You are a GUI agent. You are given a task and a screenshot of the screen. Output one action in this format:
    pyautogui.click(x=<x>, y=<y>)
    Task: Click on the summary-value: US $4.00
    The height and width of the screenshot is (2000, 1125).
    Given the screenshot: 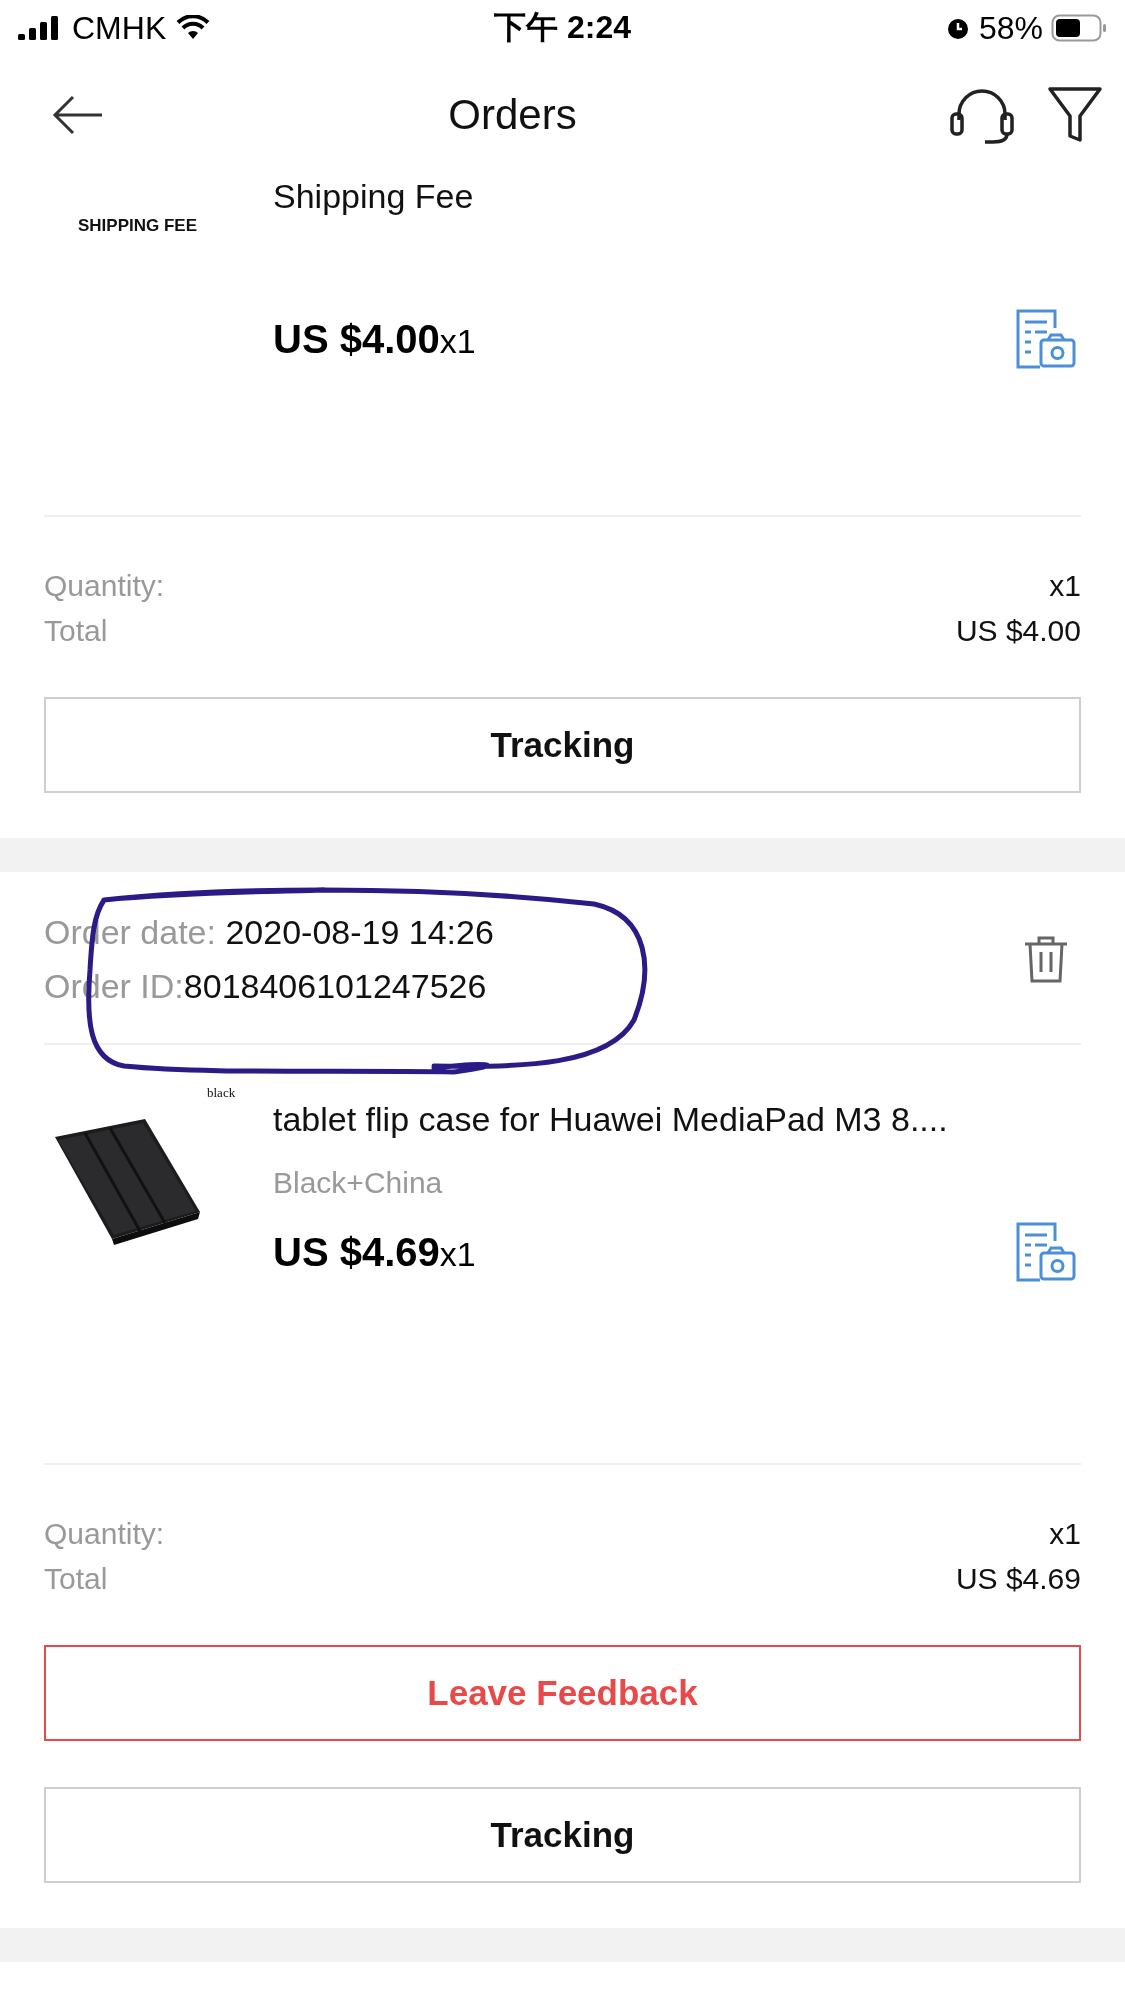 What is the action you would take?
    pyautogui.click(x=1018, y=631)
    